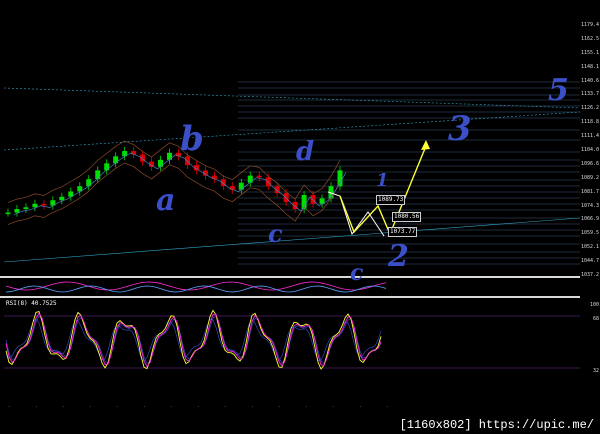 The height and width of the screenshot is (434, 600). Describe the element at coordinates (558, 90) in the screenshot. I see `wave-label: 5` at that location.